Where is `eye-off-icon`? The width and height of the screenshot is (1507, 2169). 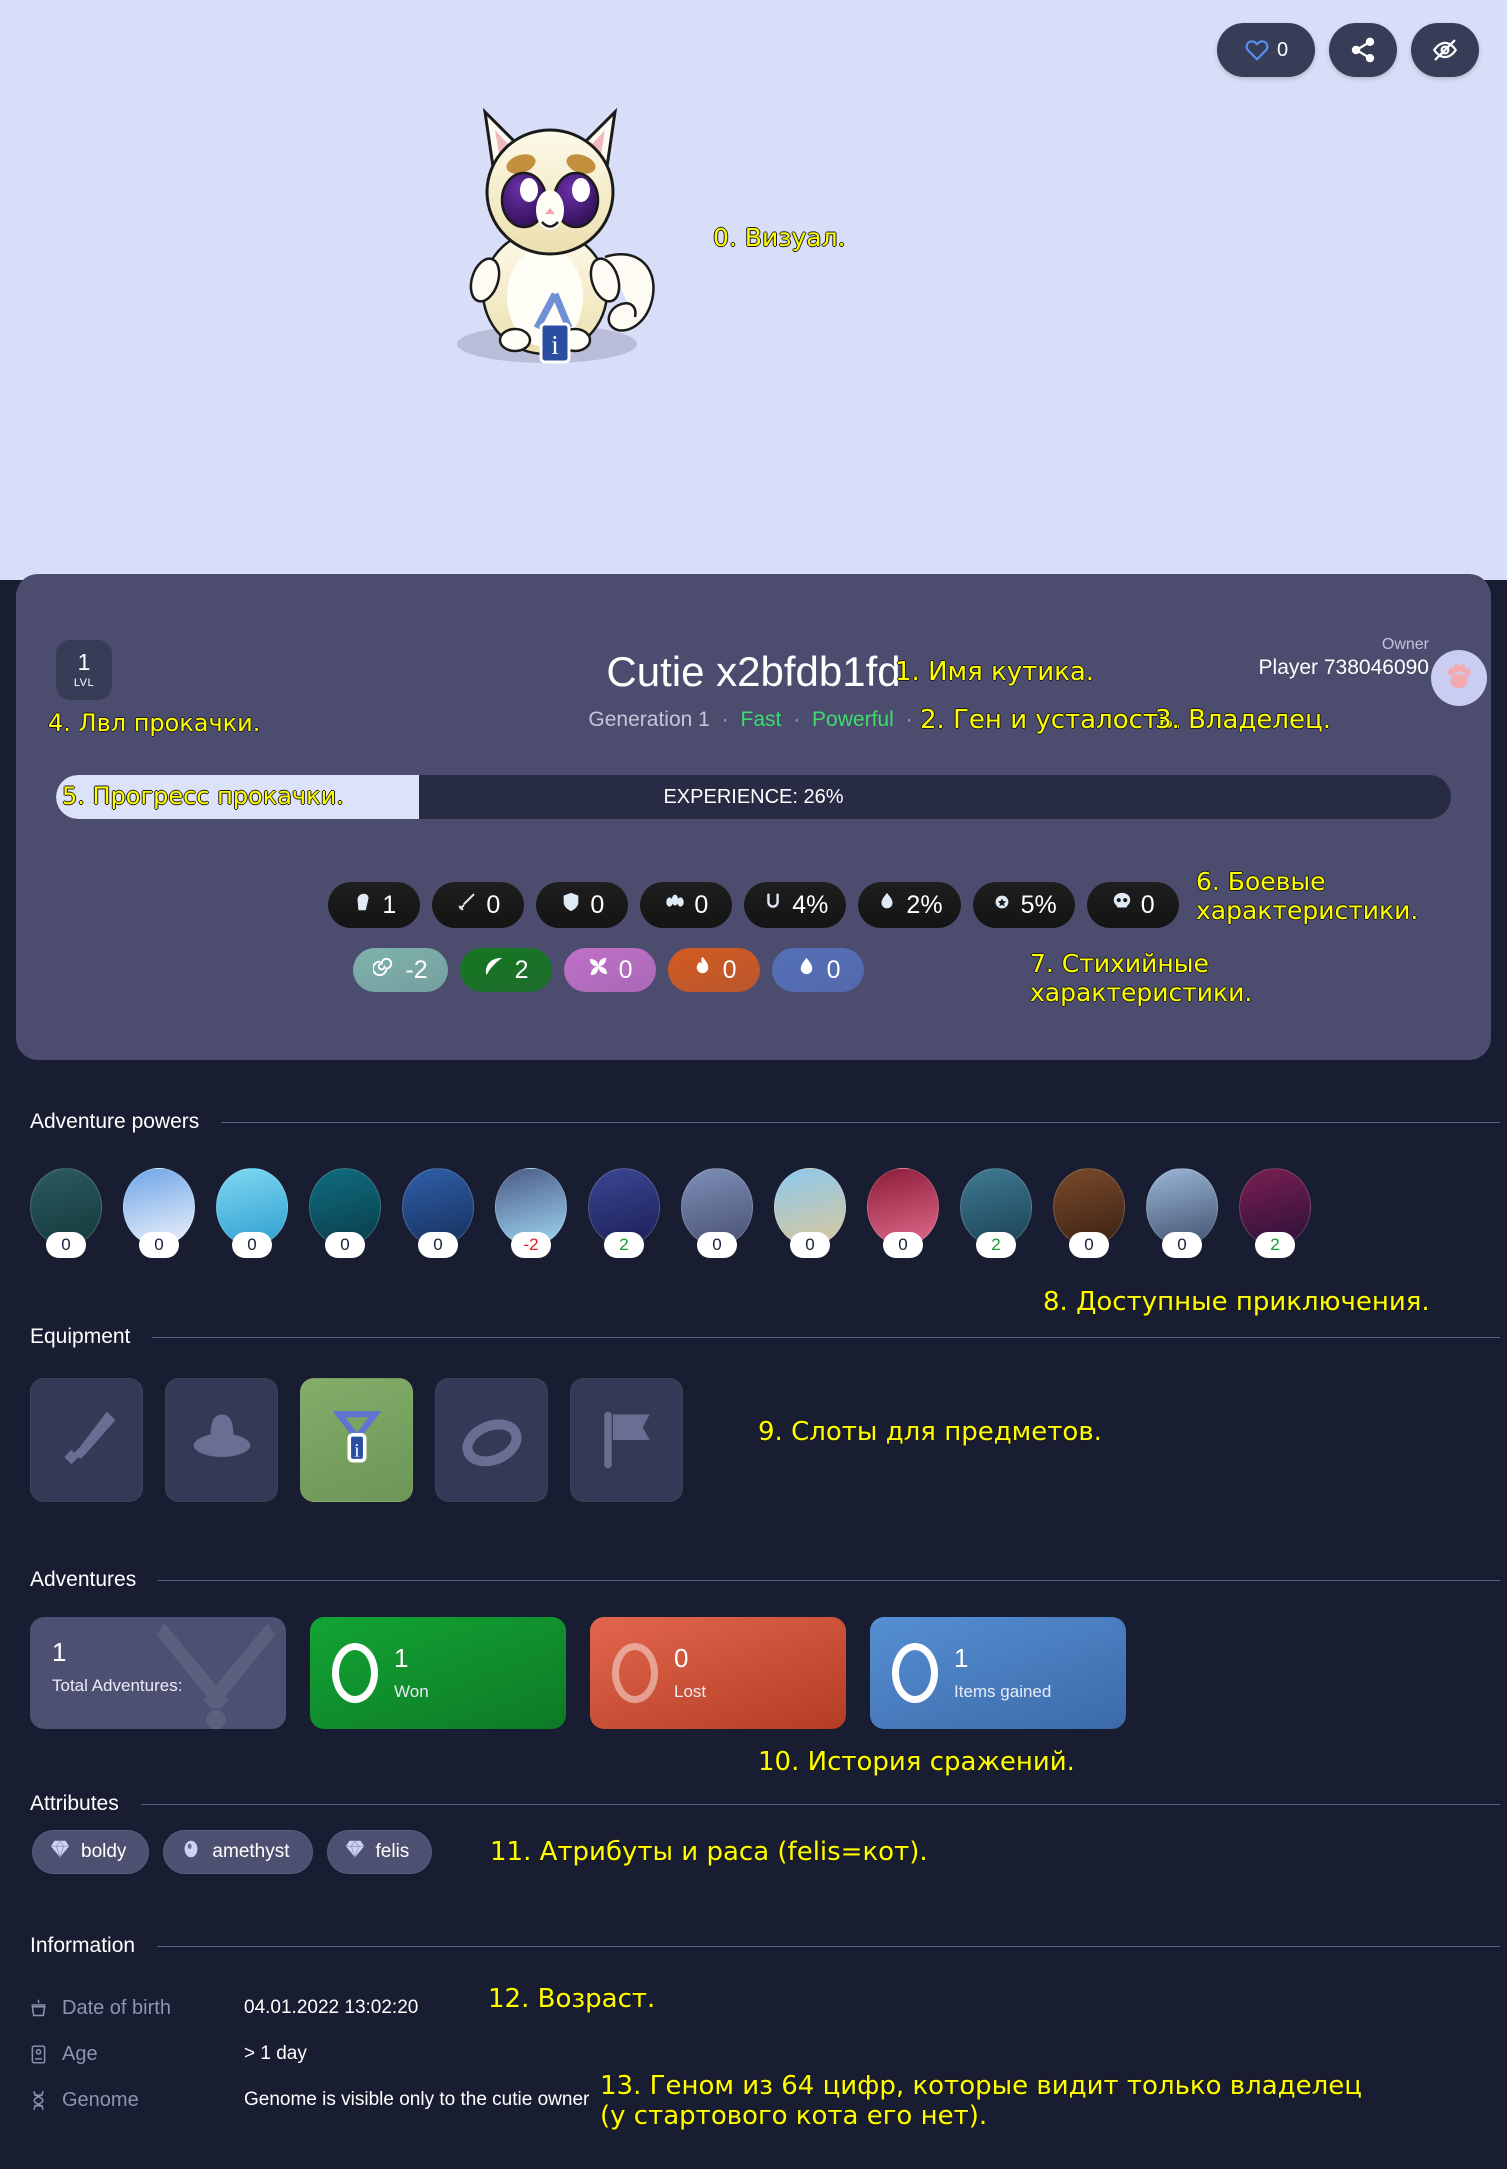 eye-off-icon is located at coordinates (1445, 50).